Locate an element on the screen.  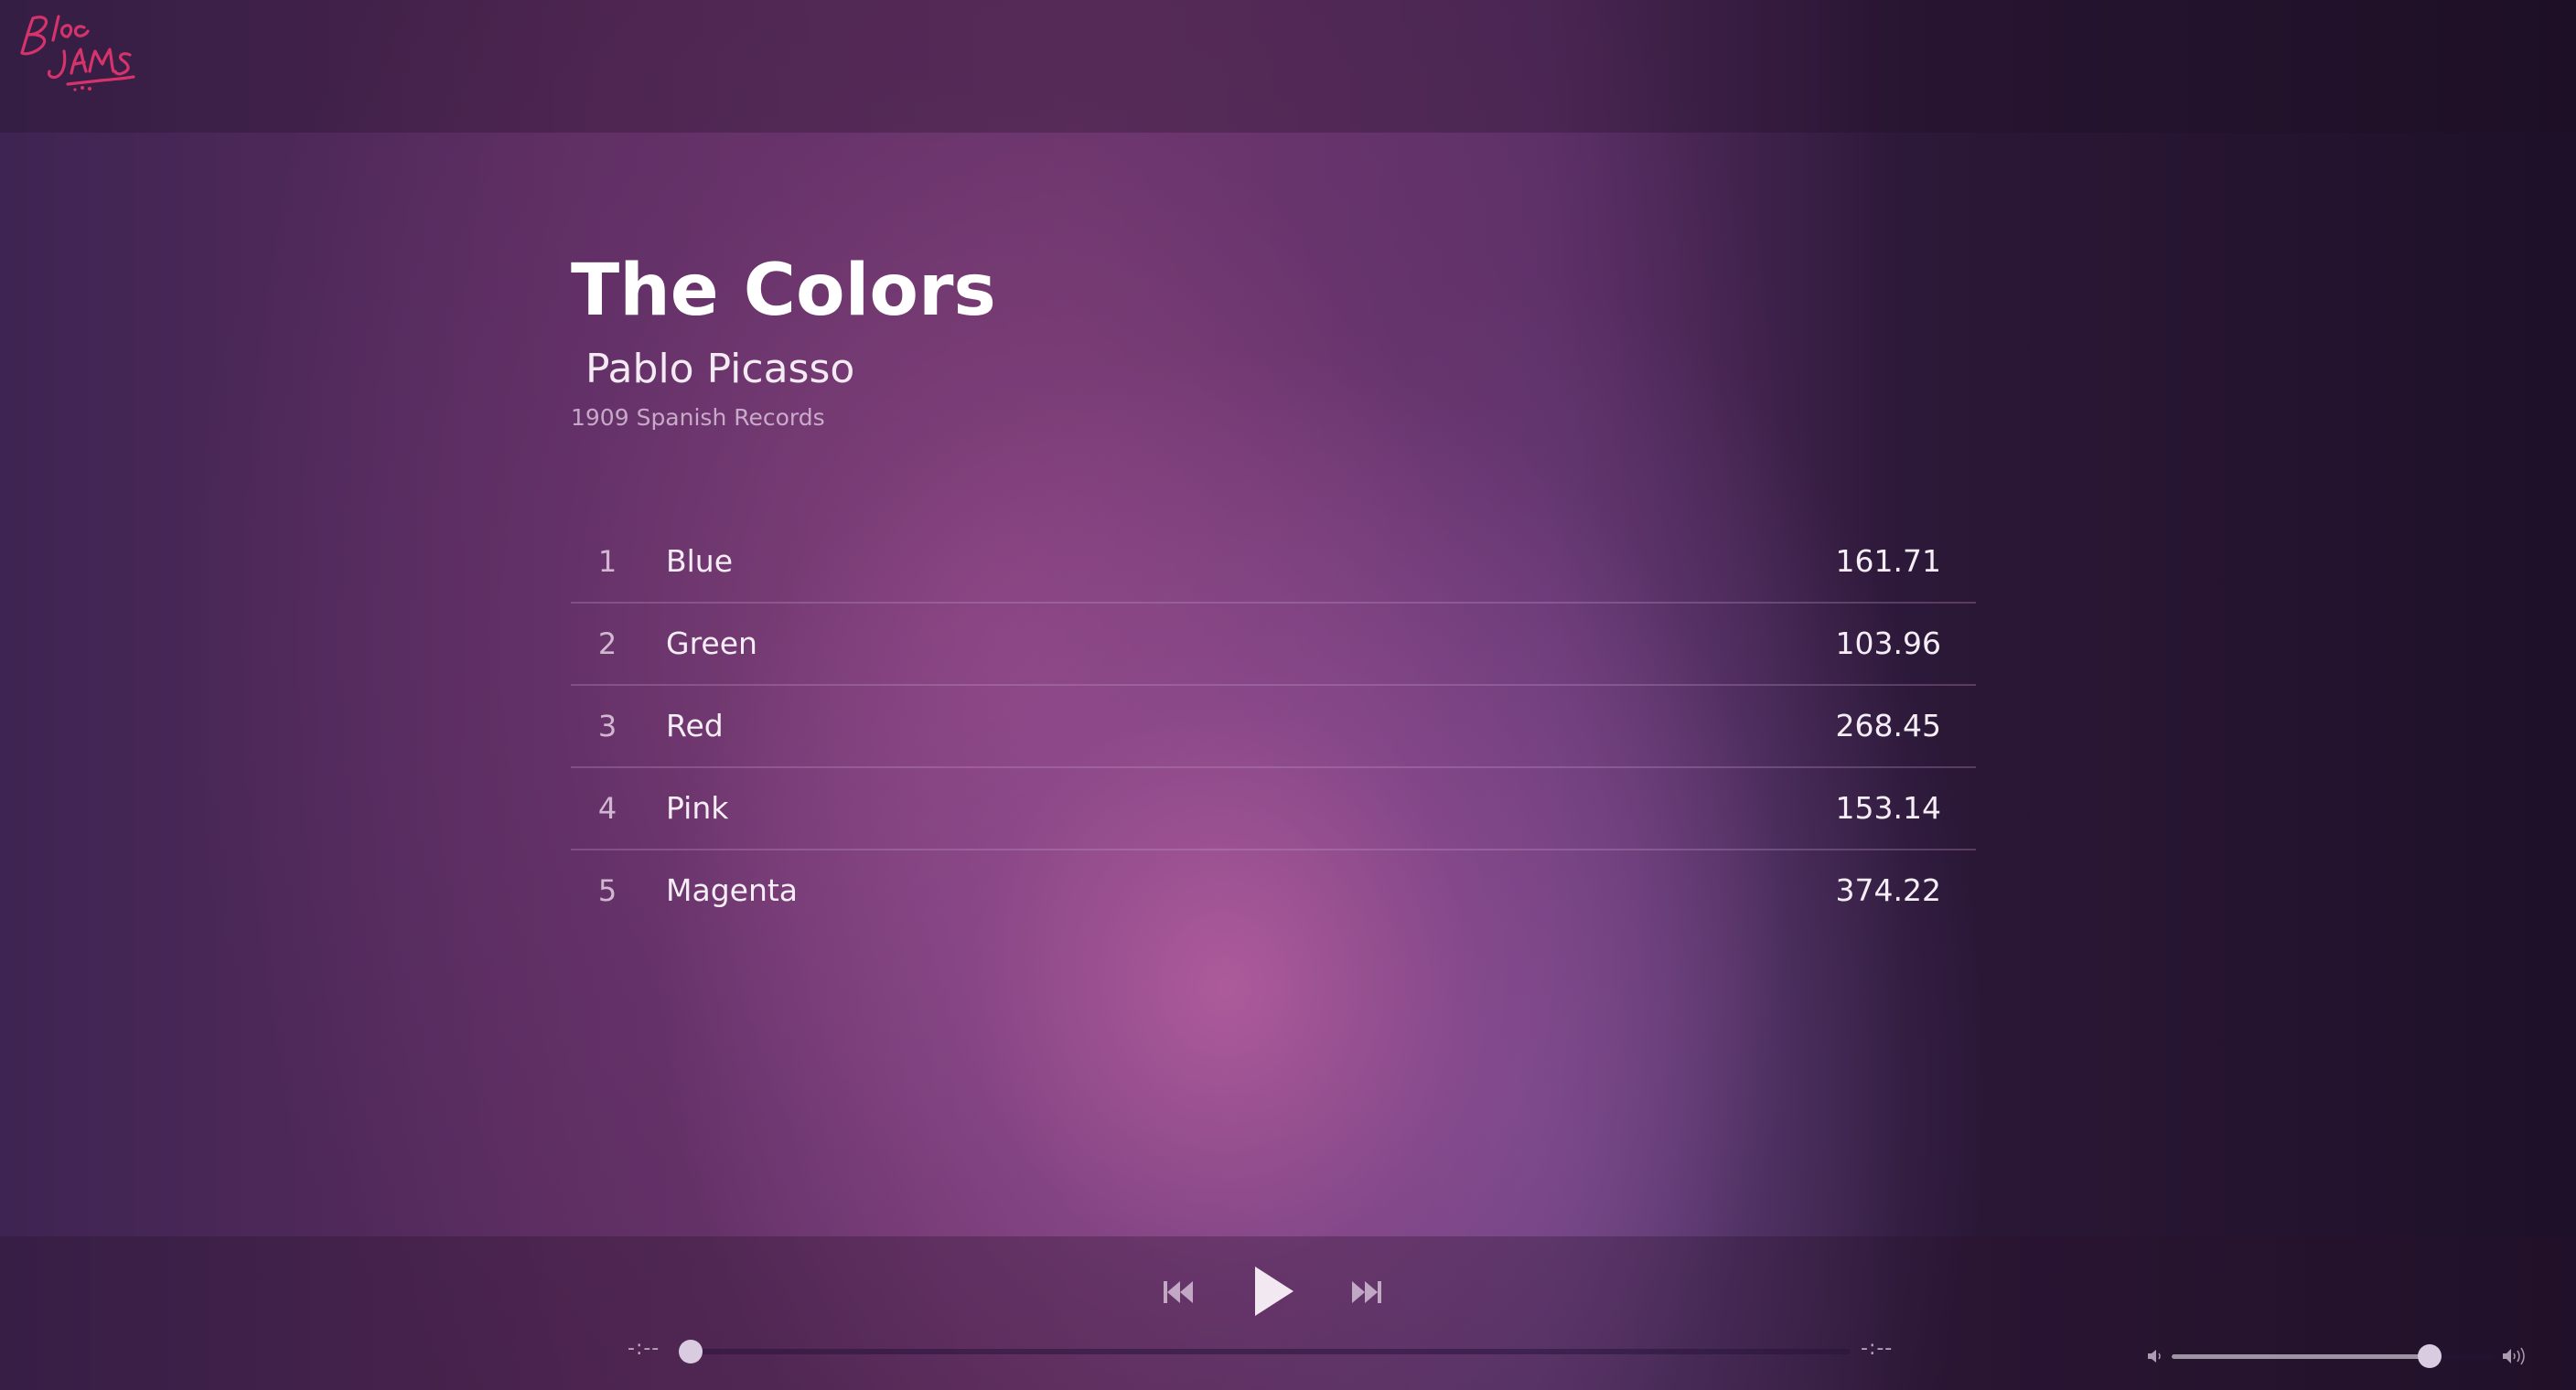
song-title: Pink is located at coordinates (697, 808).